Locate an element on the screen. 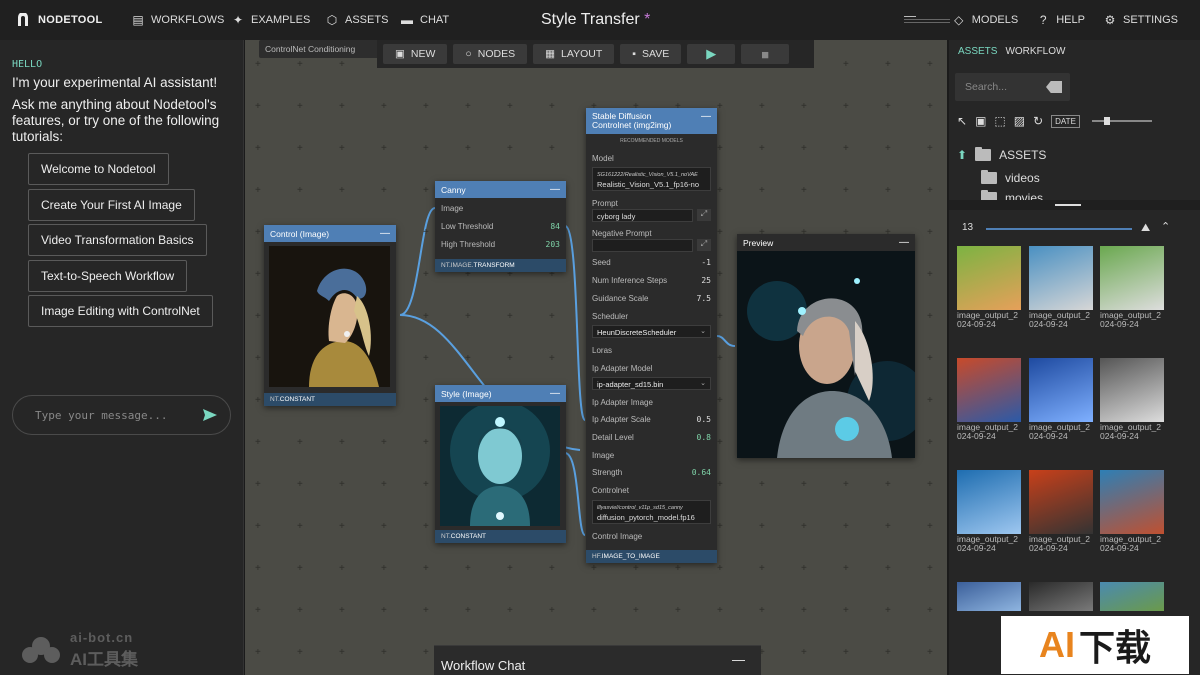  nav-examples: ✦ EXAMPLES is located at coordinates (270, 20).